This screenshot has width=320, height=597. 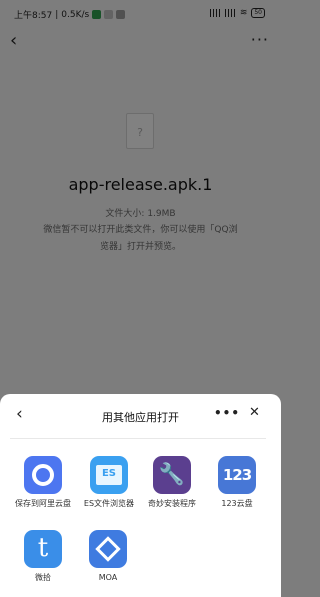 What do you see at coordinates (43, 549) in the screenshot?
I see `weishi-icon: t` at bounding box center [43, 549].